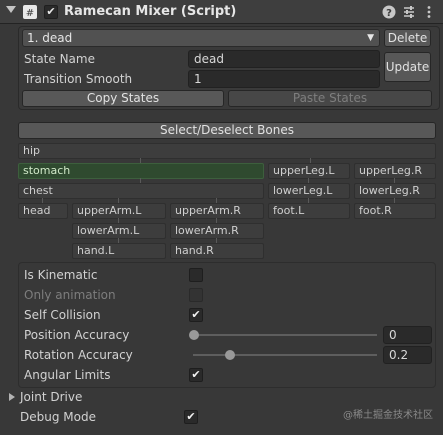 The image size is (443, 435). I want to click on component-header: # ✔ Ramecan Mixer (Script) ?, so click(221, 12).